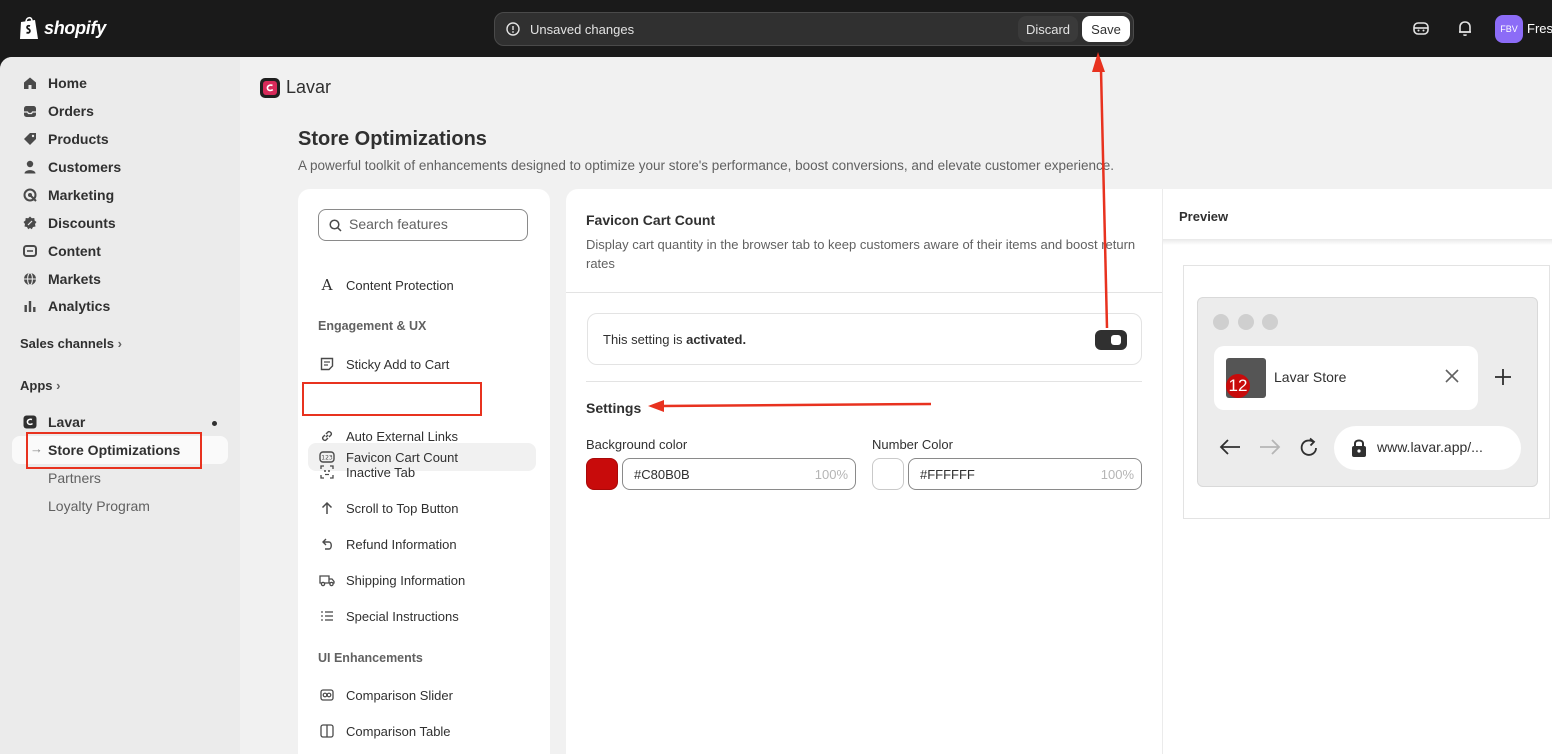  I want to click on app-title: Lavar, so click(309, 87).